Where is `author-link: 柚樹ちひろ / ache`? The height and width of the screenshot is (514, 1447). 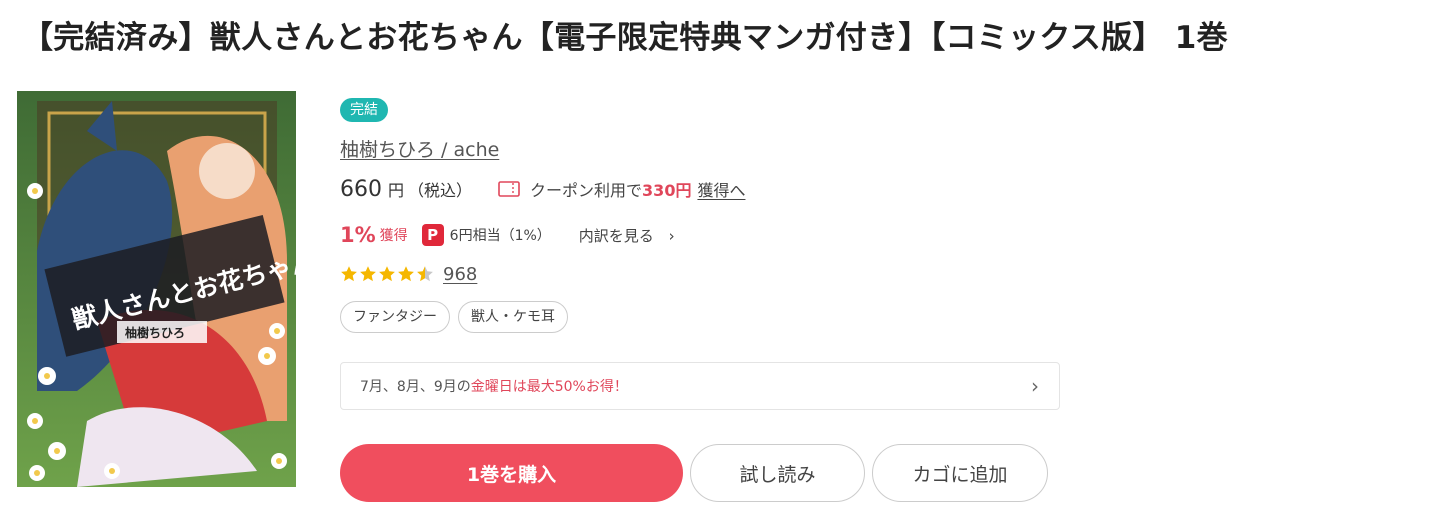
author-link: 柚樹ちひろ / ache is located at coordinates (419, 148).